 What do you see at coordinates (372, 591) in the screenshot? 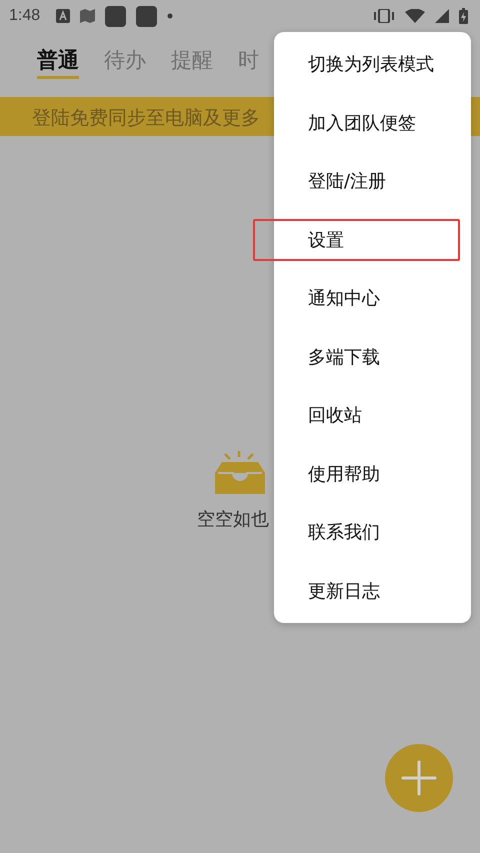
I see `menu-item: 更新日志` at bounding box center [372, 591].